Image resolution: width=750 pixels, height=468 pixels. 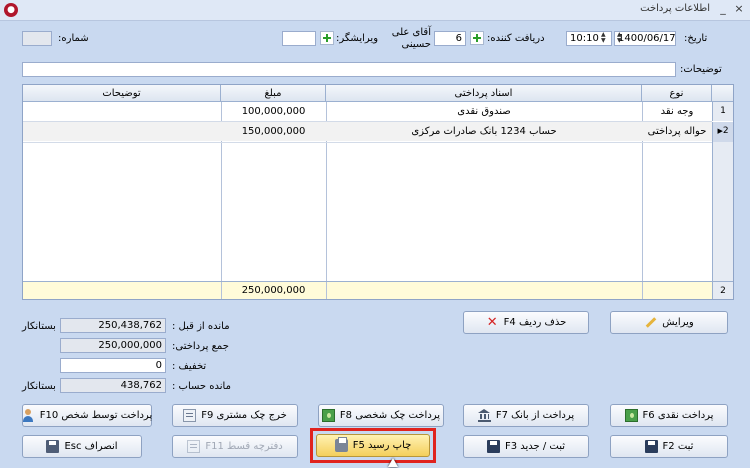 What do you see at coordinates (678, 322) in the screenshot?
I see `edit-label: ویرایش` at bounding box center [678, 322].